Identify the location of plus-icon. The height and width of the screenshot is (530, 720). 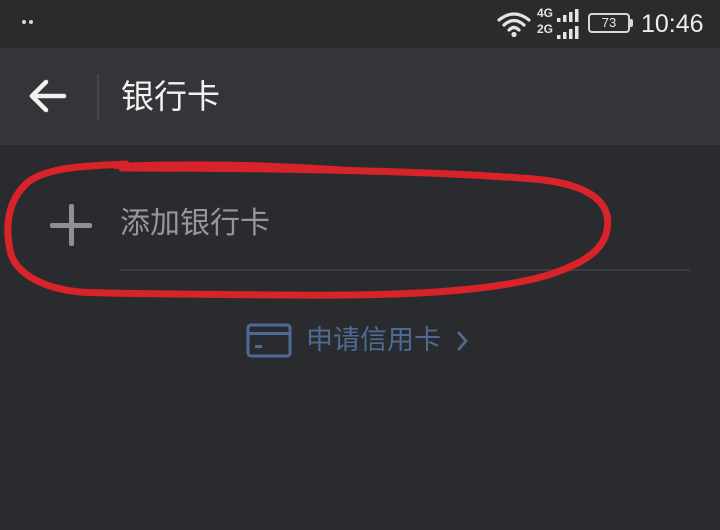
(71, 225).